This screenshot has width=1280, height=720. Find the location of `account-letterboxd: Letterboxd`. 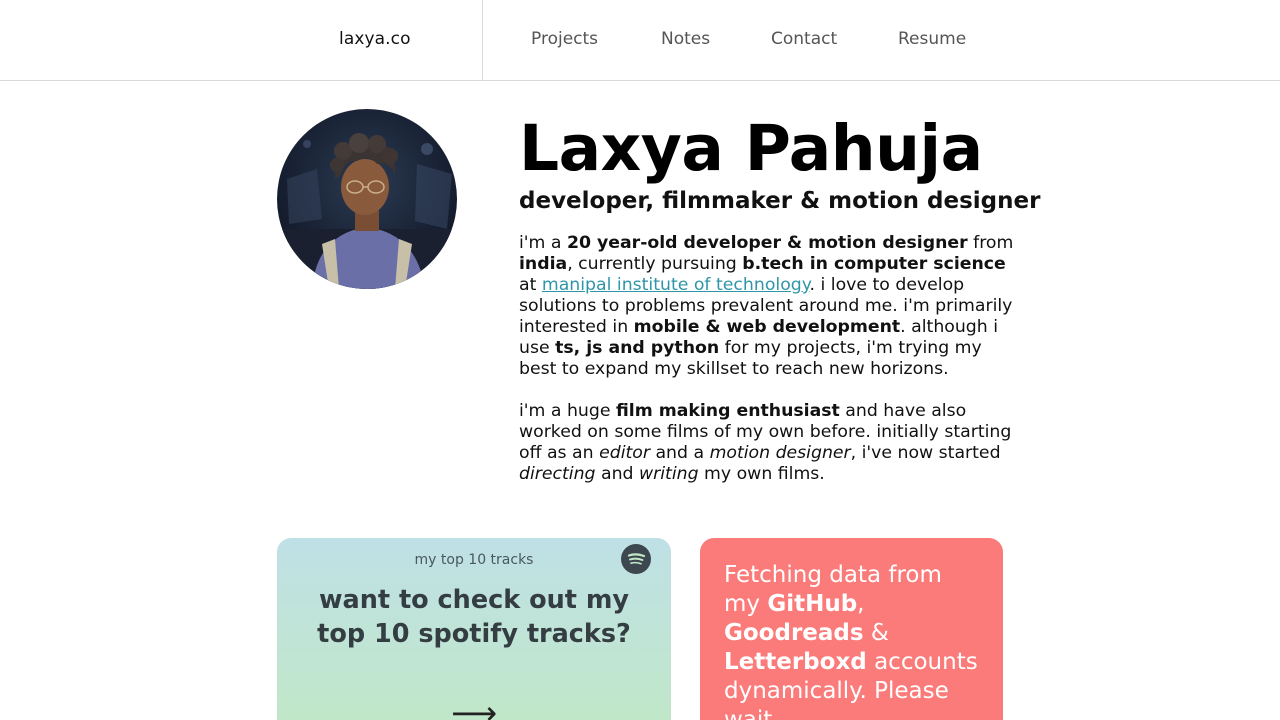

account-letterboxd: Letterboxd is located at coordinates (795, 662).